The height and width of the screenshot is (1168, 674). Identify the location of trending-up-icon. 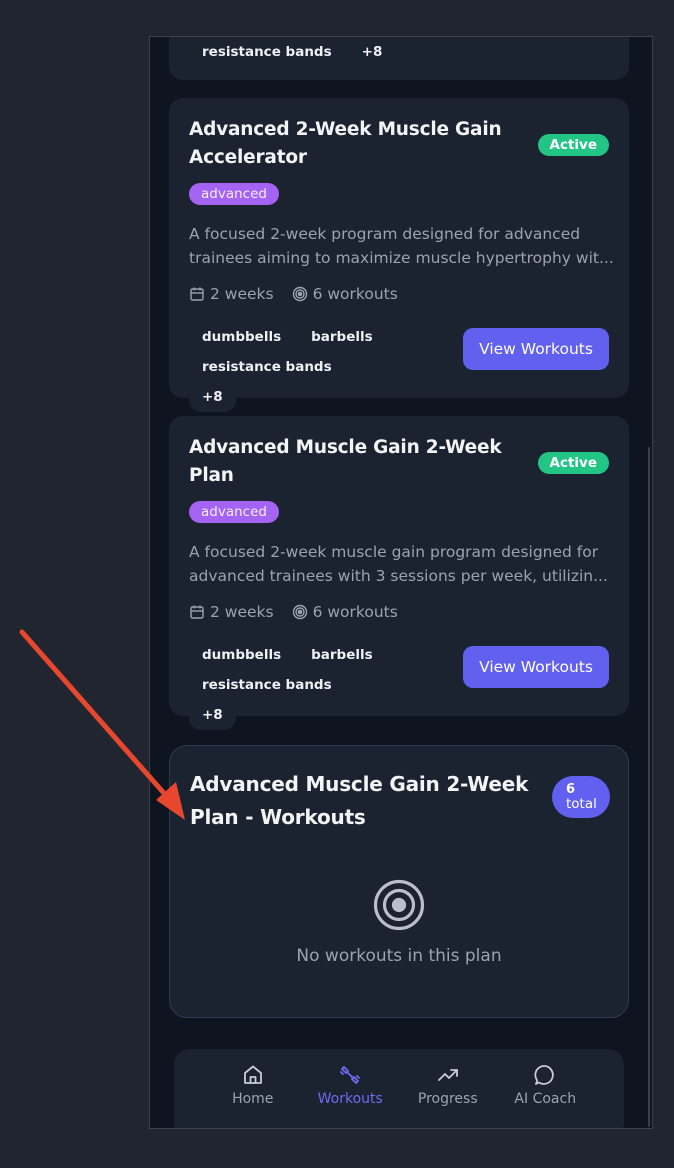
(447, 1075).